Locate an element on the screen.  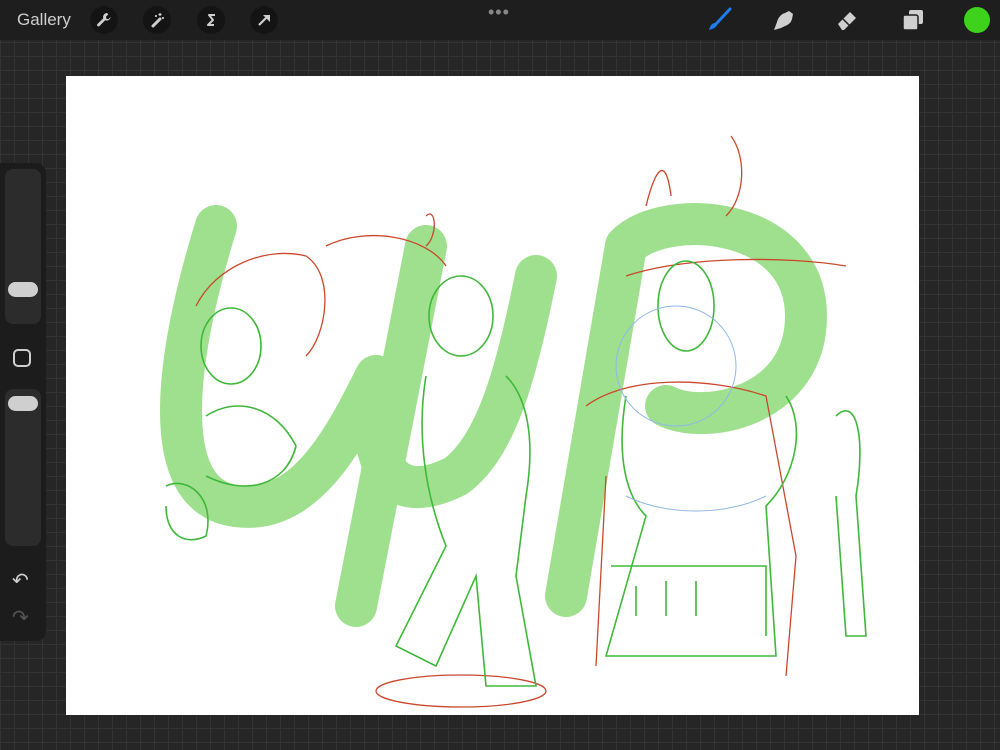
opacity-thumb is located at coordinates (23, 403).